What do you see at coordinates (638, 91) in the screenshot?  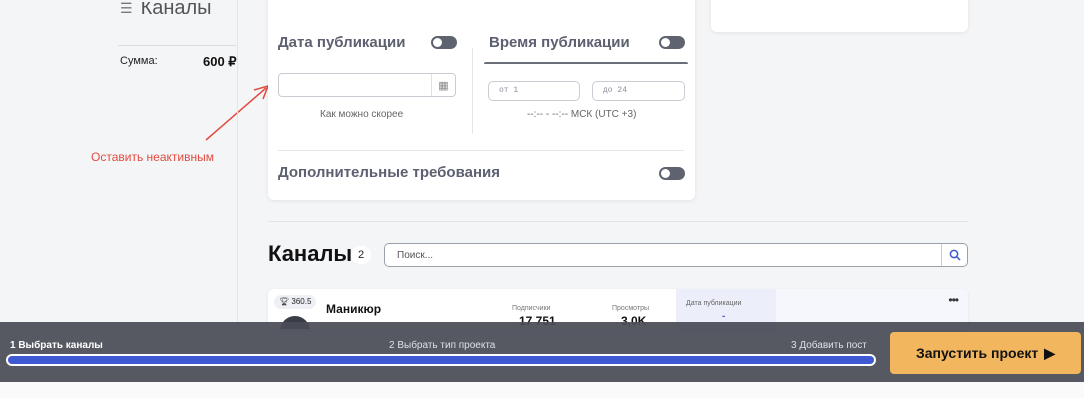 I see `time-to-input: до 24` at bounding box center [638, 91].